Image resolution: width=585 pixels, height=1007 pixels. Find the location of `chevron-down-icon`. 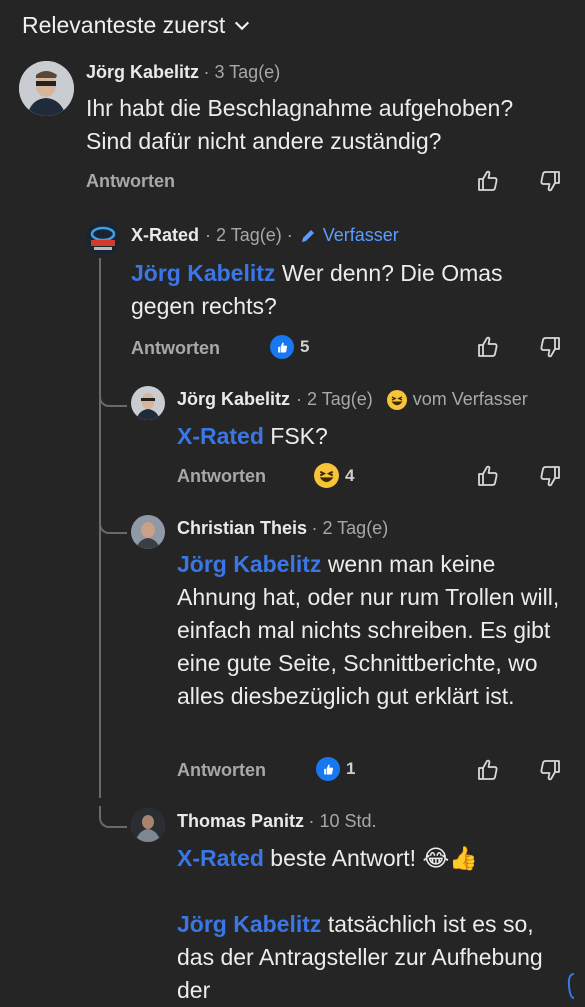

chevron-down-icon is located at coordinates (242, 25).